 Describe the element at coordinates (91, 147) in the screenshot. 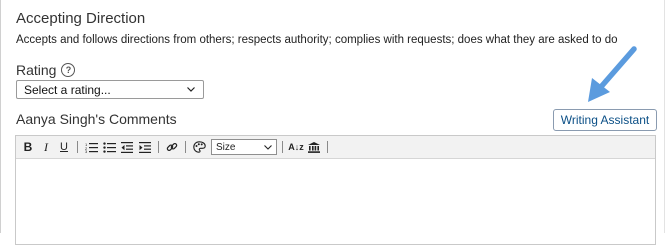

I see `numbered-list-icon: 123` at that location.